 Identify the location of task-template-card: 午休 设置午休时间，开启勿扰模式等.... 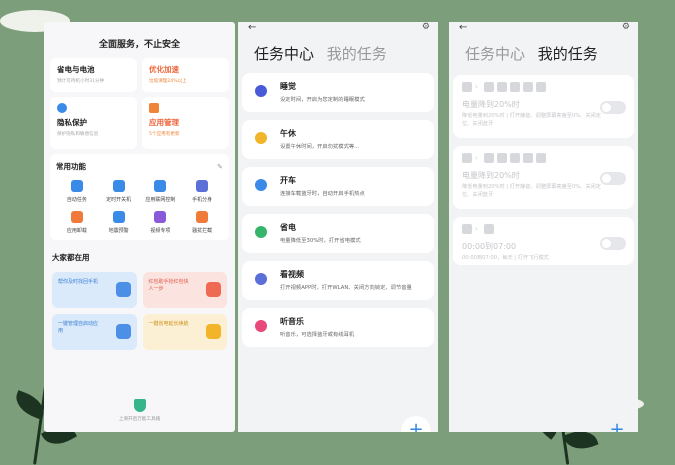
(338, 139).